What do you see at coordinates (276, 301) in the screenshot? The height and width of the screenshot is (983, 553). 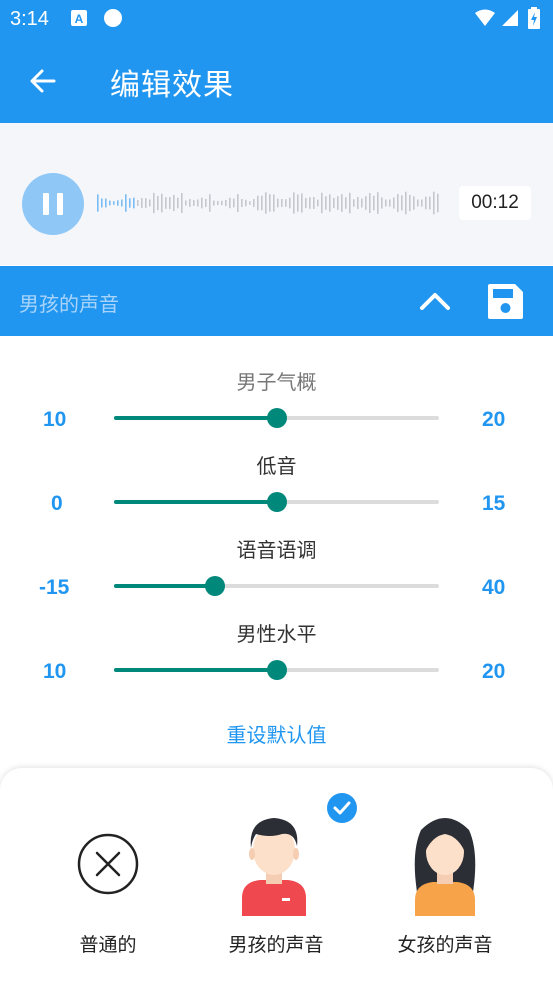 I see `effect-section-header: 男孩的声音` at bounding box center [276, 301].